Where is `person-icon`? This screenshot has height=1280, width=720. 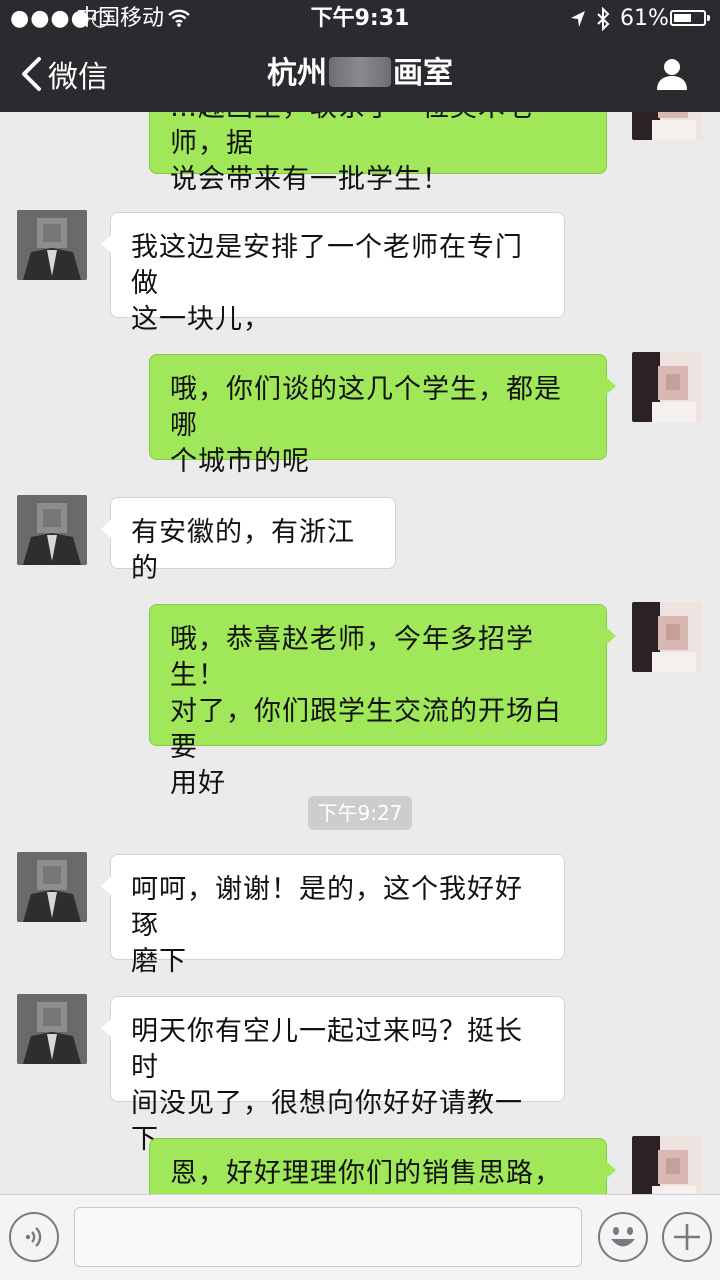 person-icon is located at coordinates (672, 74).